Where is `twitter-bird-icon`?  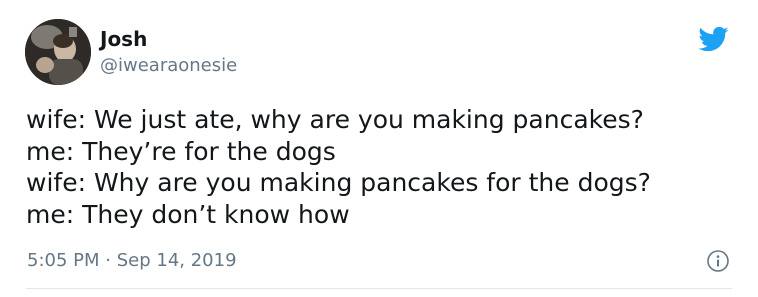
twitter-bird-icon is located at coordinates (714, 39).